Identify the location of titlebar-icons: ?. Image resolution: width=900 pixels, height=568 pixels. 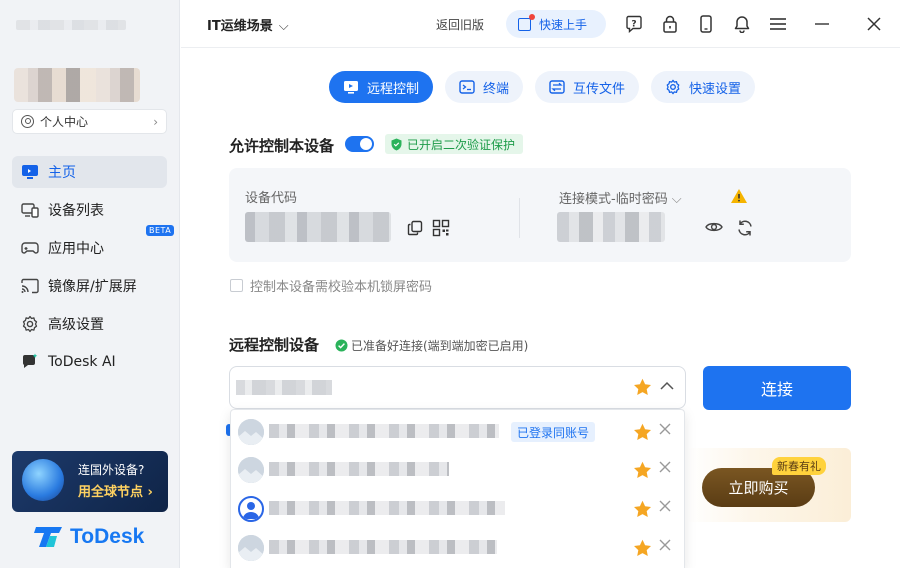
(758, 24).